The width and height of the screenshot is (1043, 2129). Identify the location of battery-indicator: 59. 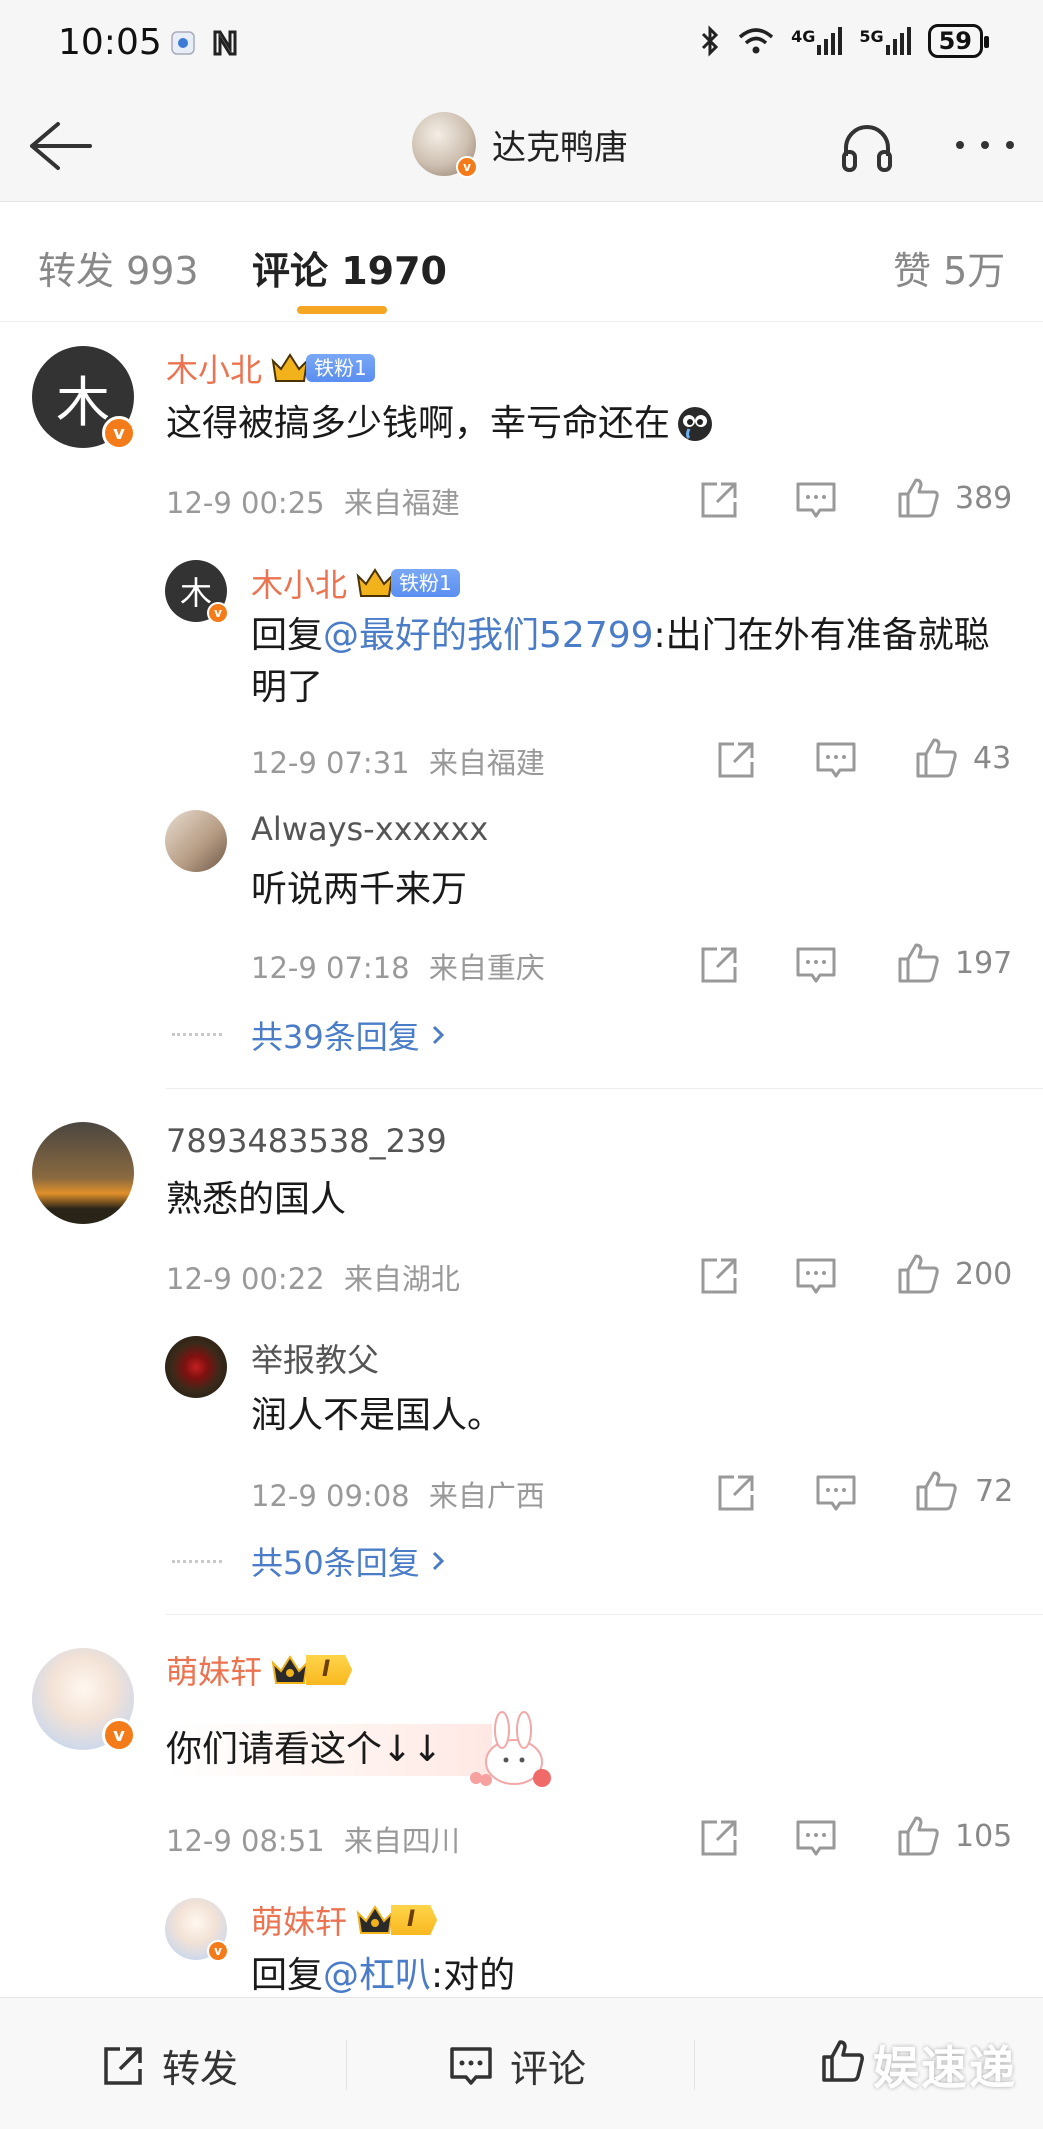
(958, 41).